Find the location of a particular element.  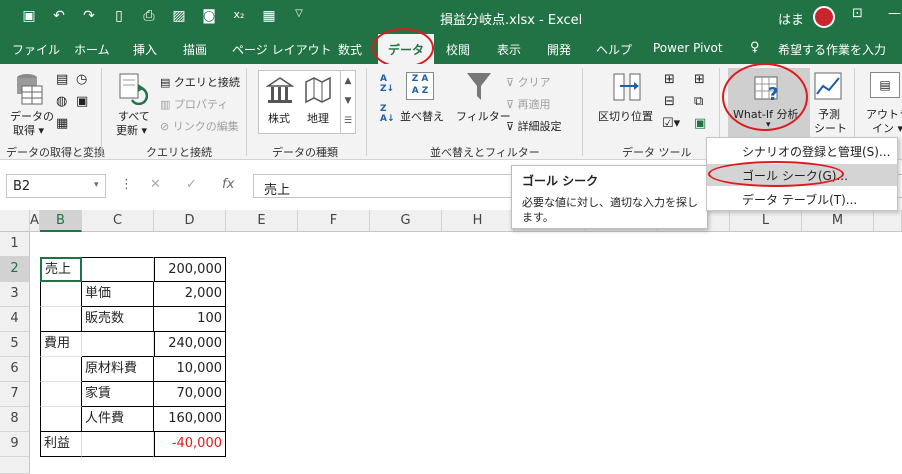

cell-B6 is located at coordinates (61, 369).